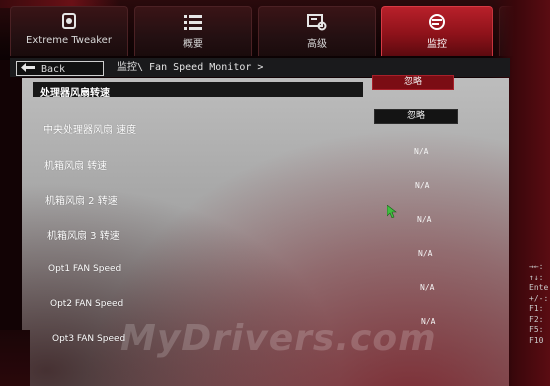  I want to click on row-opt2-fan-label: Opt2 FAN Speed, so click(87, 304).